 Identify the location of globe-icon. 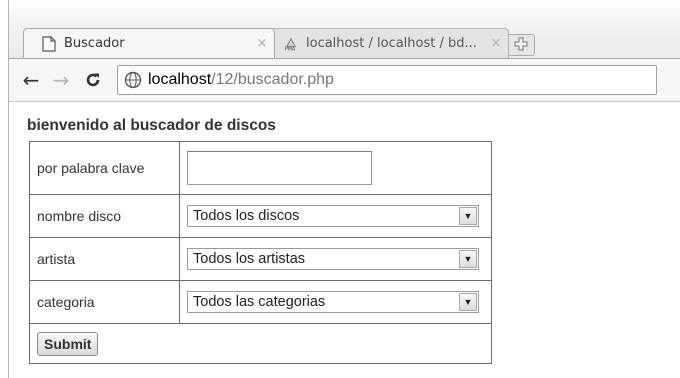
(133, 80).